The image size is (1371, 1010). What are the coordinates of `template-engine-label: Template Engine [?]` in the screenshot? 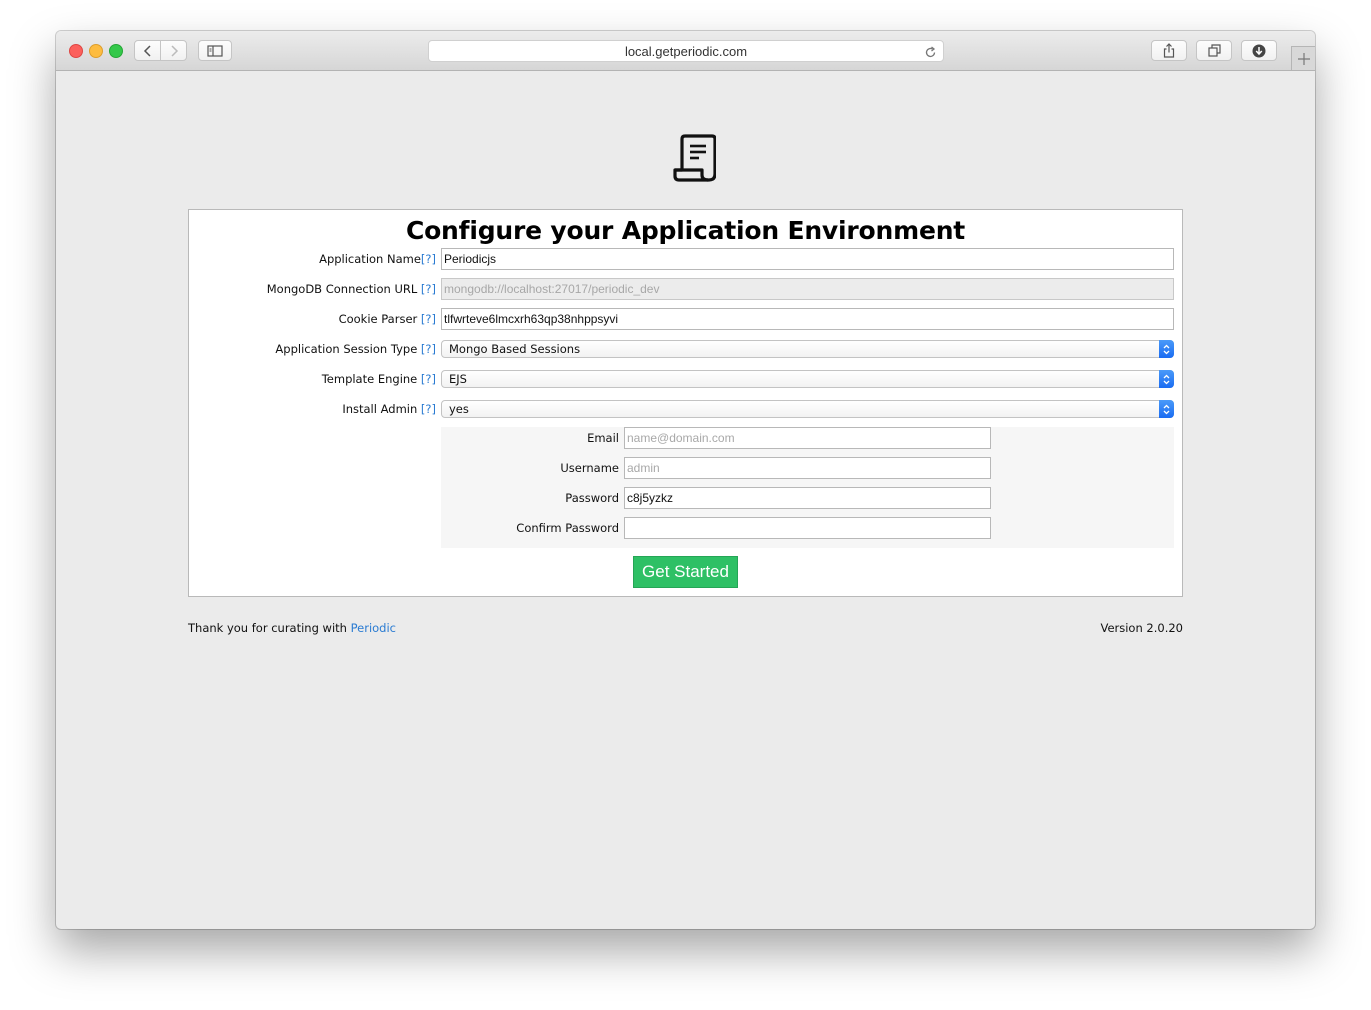 It's located at (378, 379).